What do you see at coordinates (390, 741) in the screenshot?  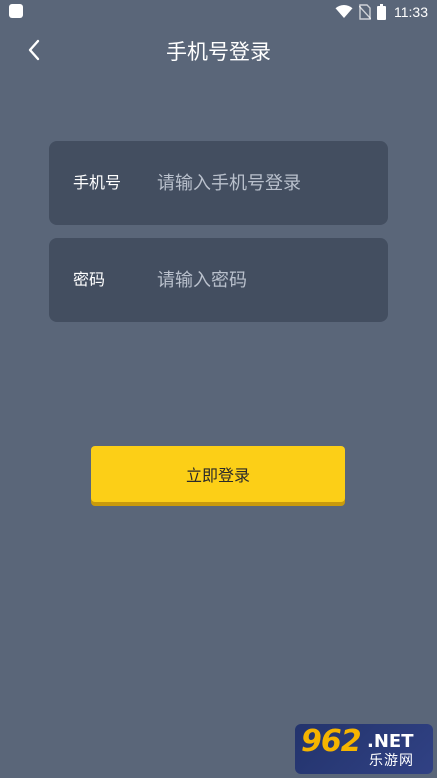 I see `watermark-domain: .NET` at bounding box center [390, 741].